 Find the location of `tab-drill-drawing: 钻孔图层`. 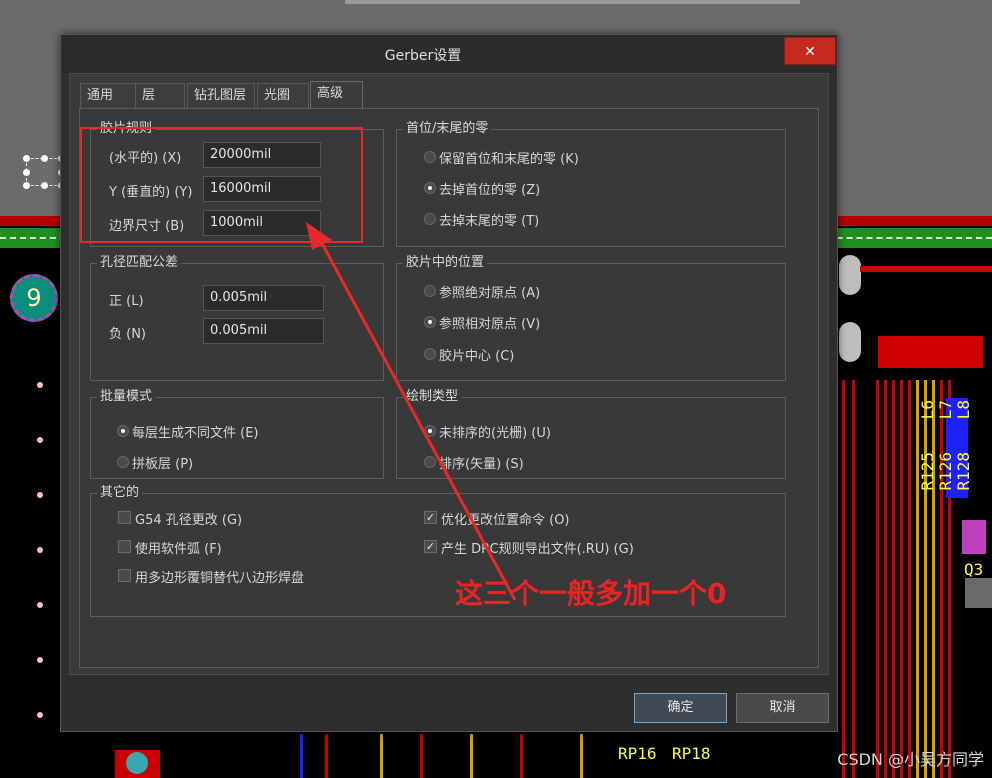

tab-drill-drawing: 钻孔图层 is located at coordinates (221, 95).